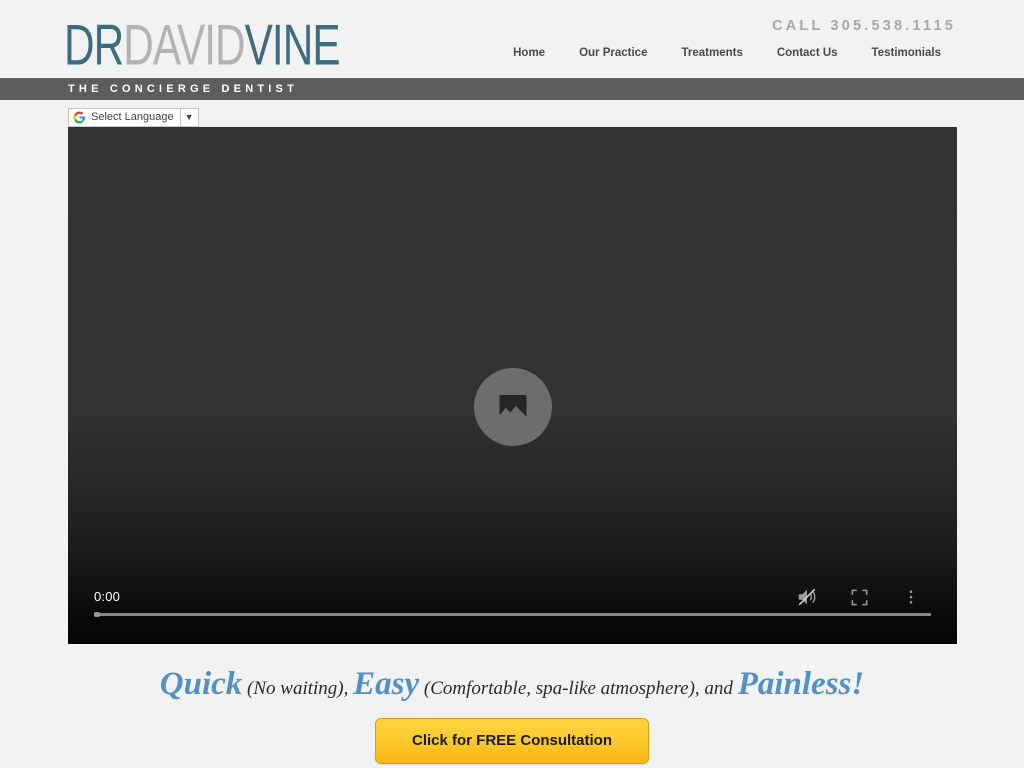 This screenshot has width=1024, height=768. I want to click on language-selector: Select Language ▼, so click(133, 117).